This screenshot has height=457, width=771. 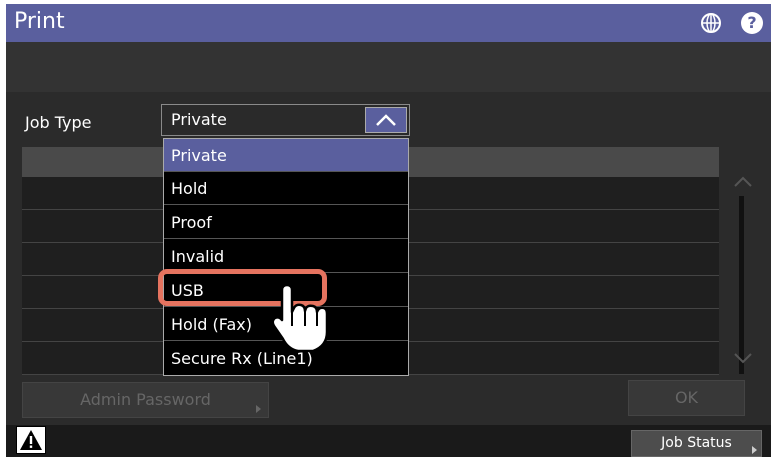 I want to click on admin-password-label: Admin Password, so click(x=145, y=399).